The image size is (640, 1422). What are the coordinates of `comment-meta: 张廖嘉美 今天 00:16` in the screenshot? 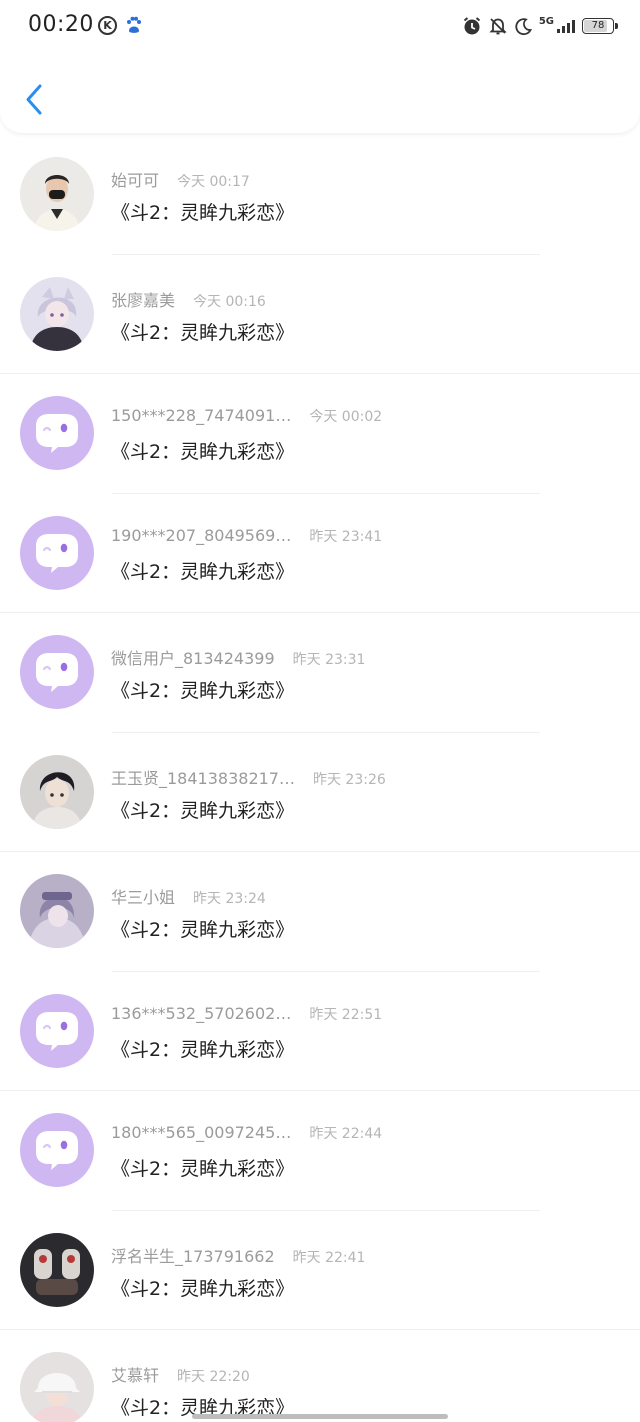 It's located at (188, 299).